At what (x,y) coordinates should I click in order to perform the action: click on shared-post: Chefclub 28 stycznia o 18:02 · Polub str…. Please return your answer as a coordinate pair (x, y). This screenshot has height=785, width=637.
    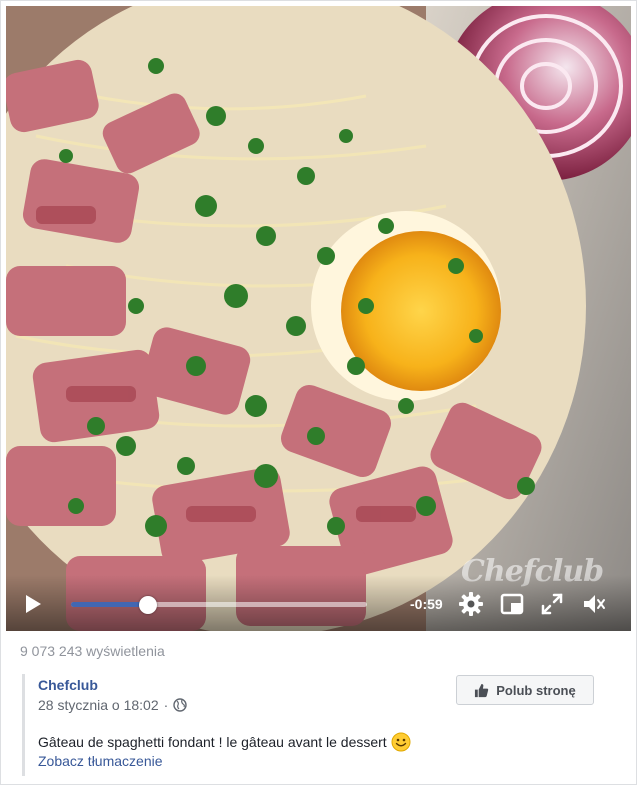
    Looking at the image, I should click on (312, 725).